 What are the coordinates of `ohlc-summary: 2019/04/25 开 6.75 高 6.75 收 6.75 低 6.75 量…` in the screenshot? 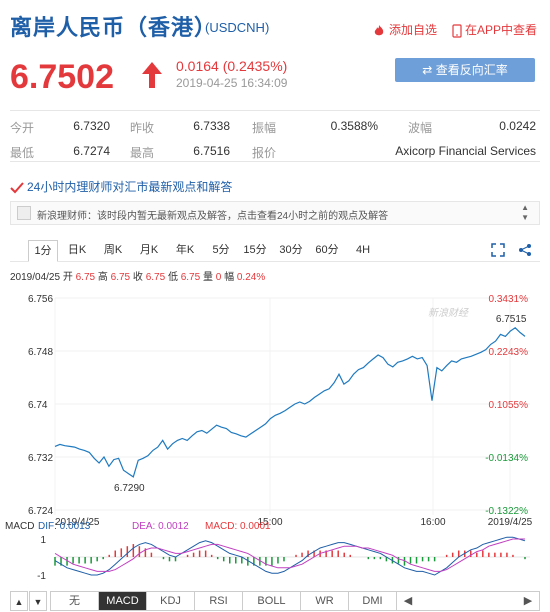 It's located at (137, 275).